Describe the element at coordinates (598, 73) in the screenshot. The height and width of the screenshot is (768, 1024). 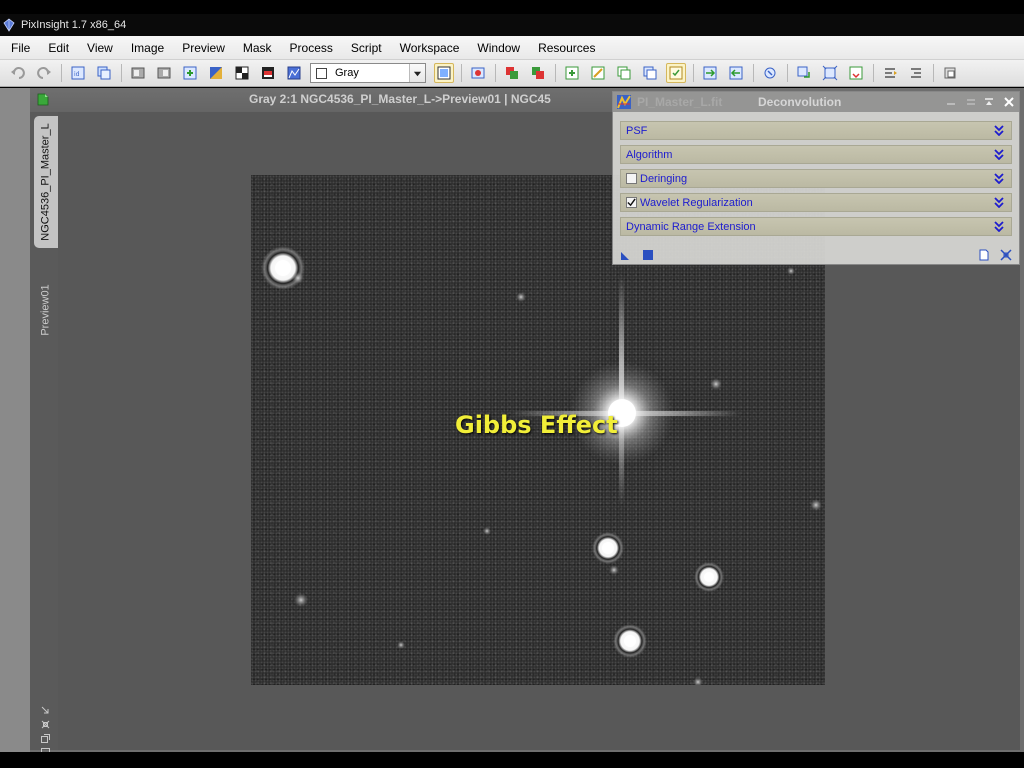
I see `edit-button` at that location.